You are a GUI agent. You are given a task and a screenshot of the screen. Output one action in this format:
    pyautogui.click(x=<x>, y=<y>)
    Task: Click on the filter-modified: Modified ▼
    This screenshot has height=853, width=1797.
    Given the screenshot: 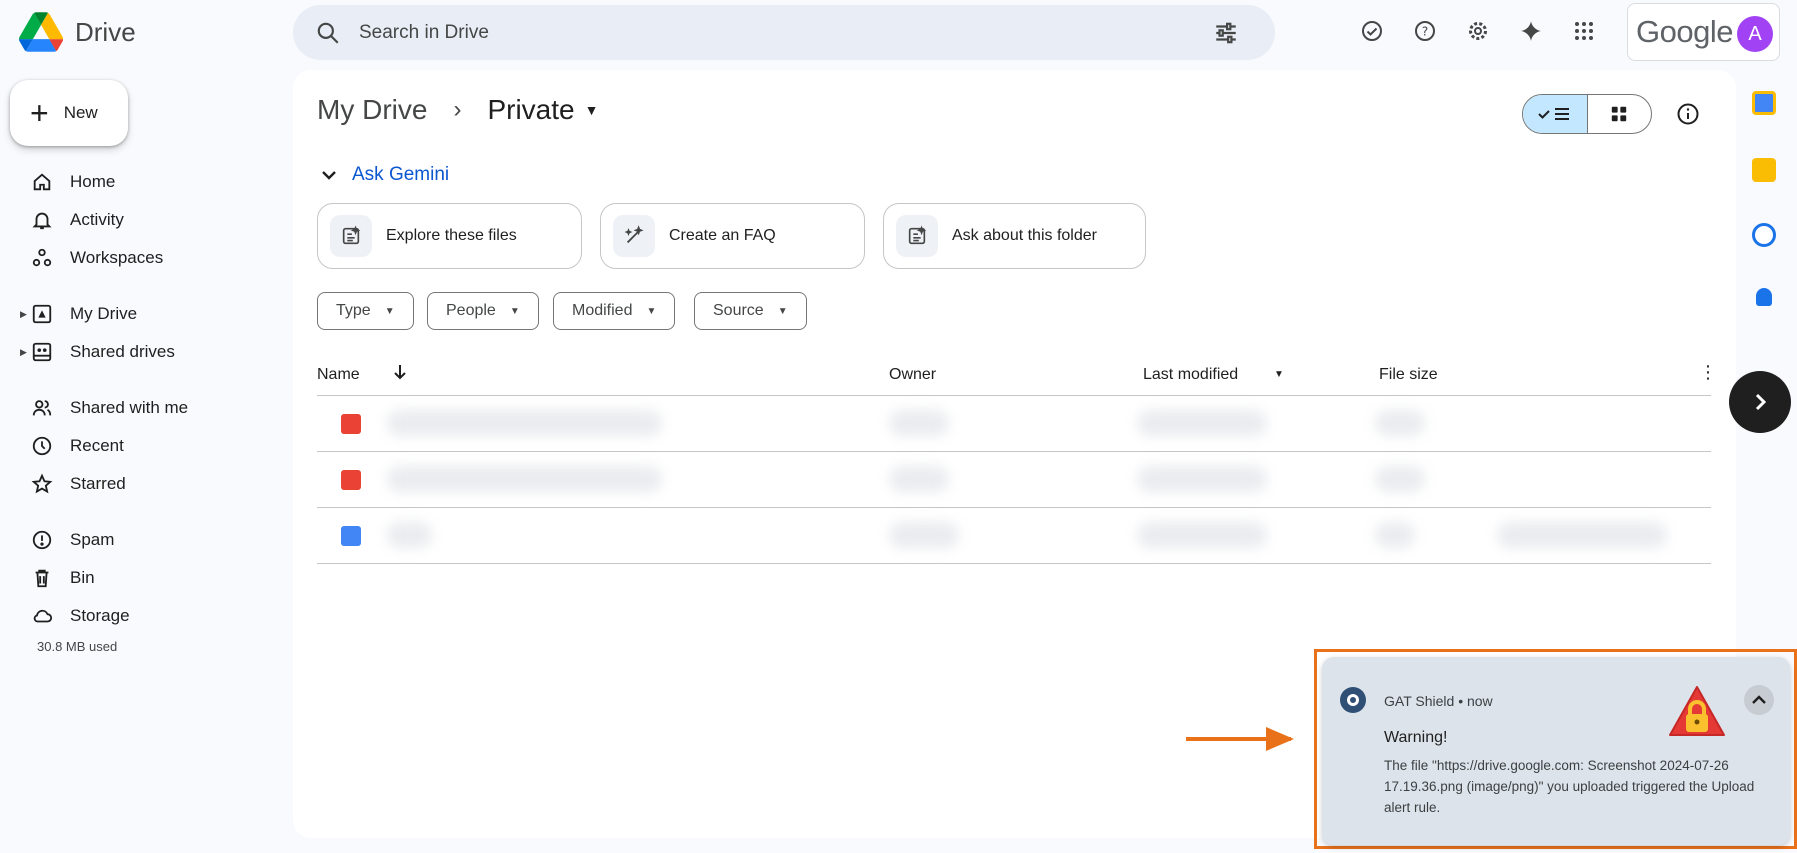 What is the action you would take?
    pyautogui.click(x=614, y=311)
    